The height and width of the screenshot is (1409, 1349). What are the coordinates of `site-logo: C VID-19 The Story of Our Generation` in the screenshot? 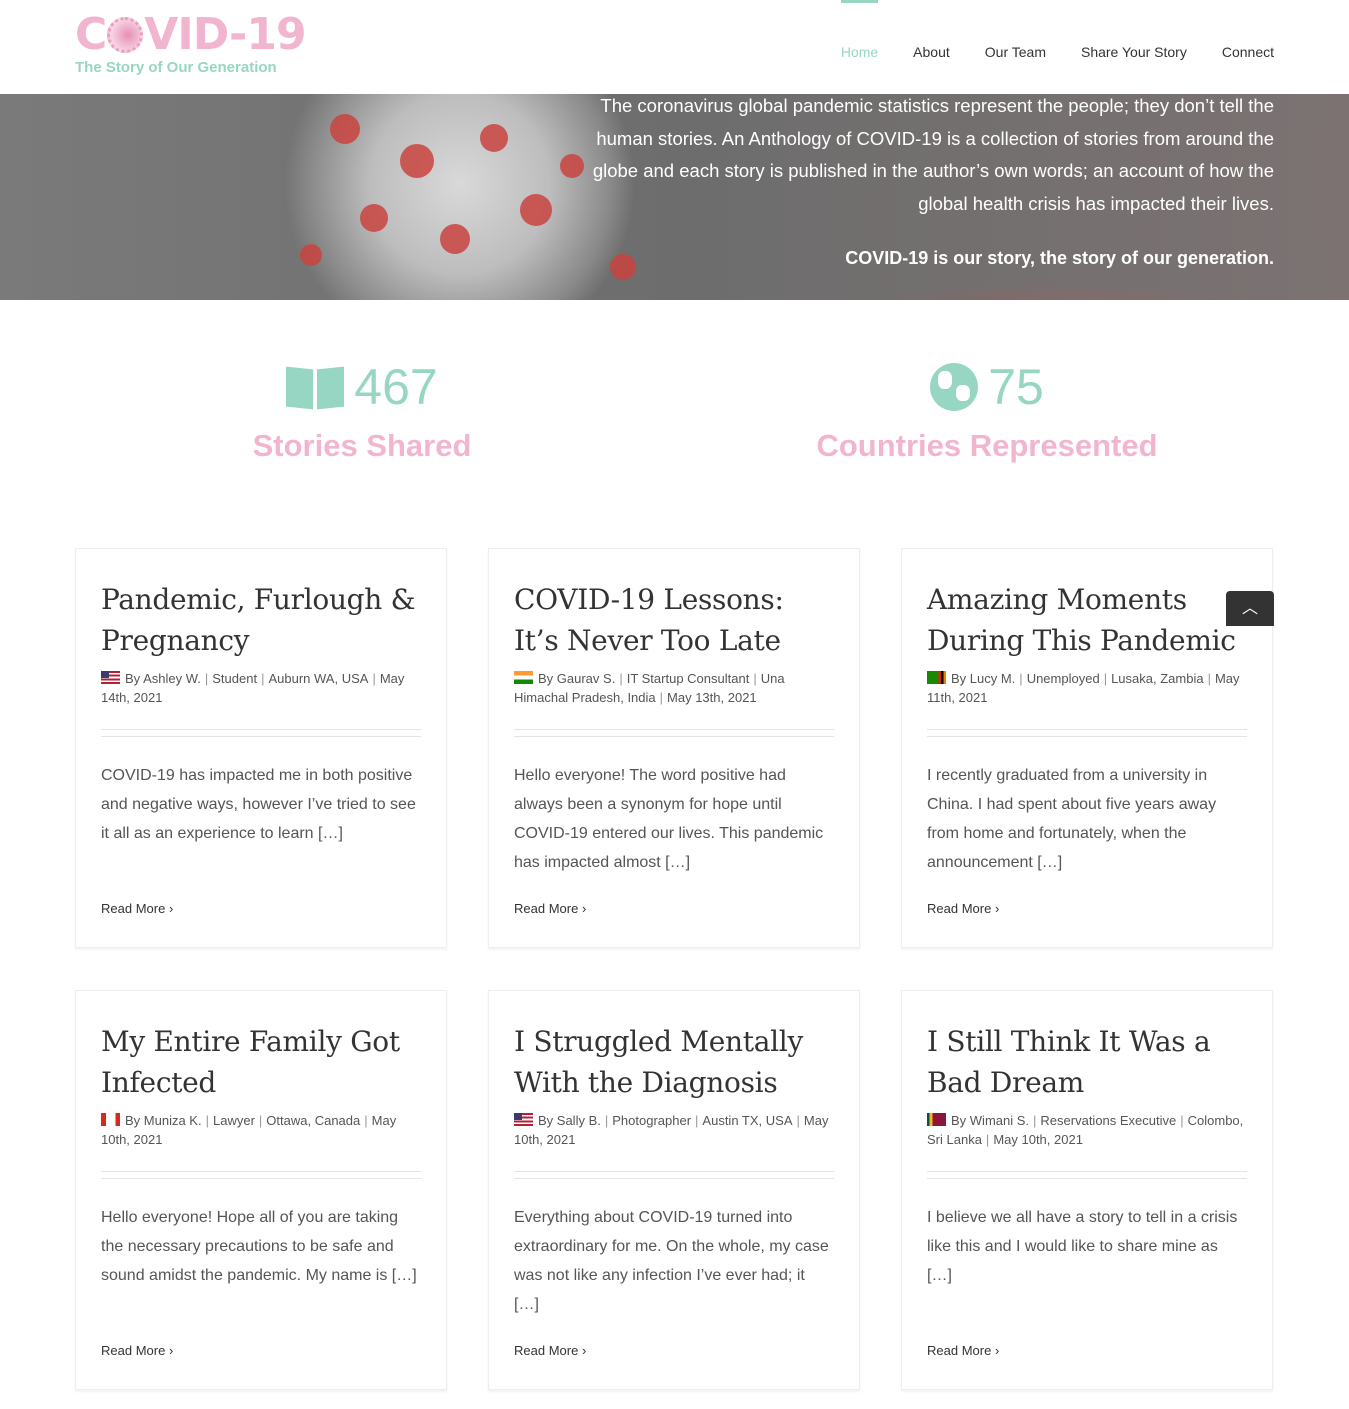 It's located at (191, 43).